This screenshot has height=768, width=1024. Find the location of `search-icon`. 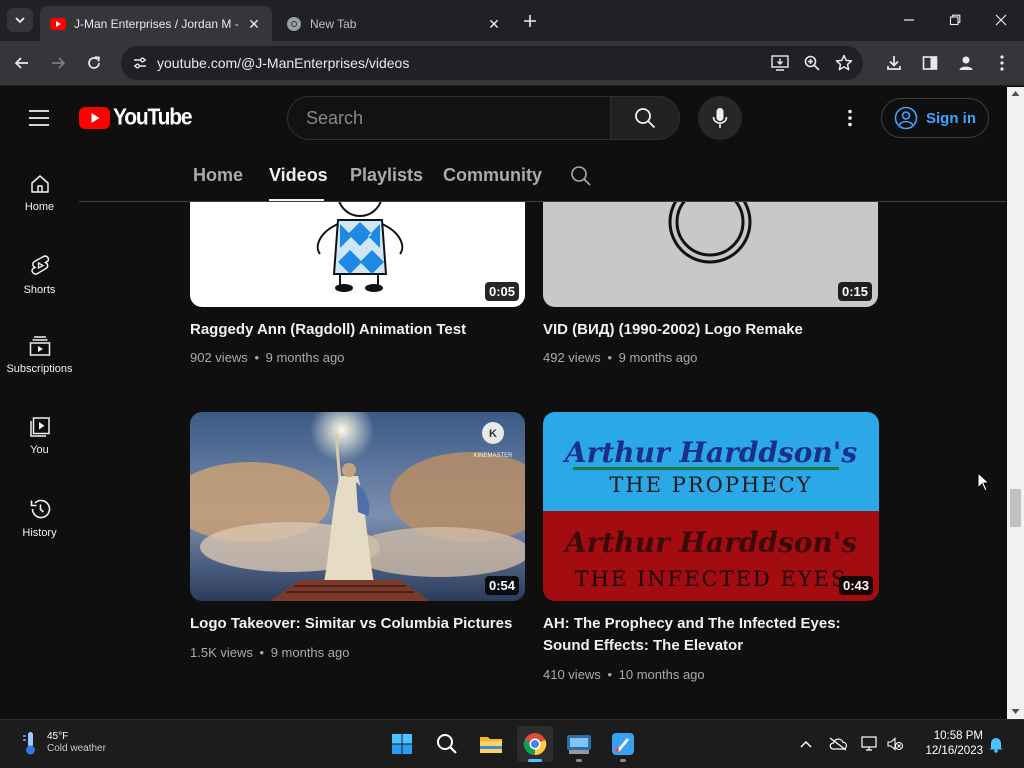

search-icon is located at coordinates (581, 176).